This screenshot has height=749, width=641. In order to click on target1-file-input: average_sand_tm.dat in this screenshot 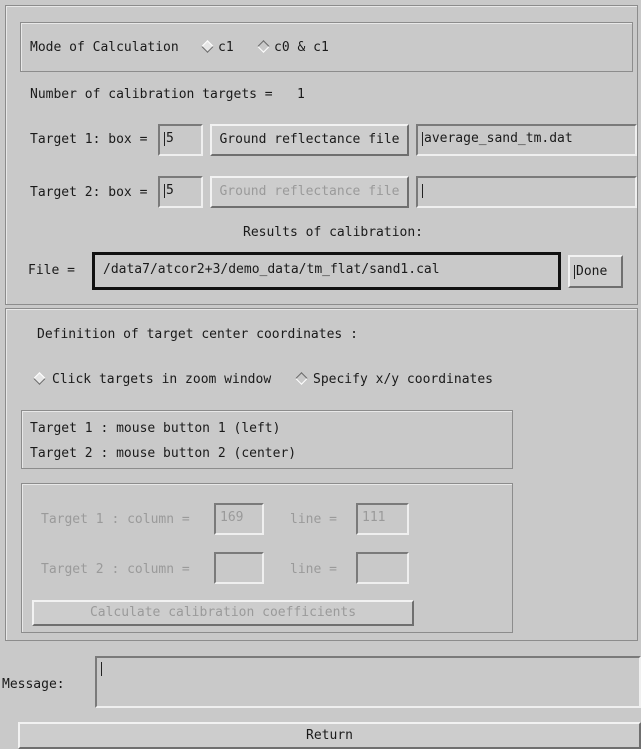, I will do `click(526, 140)`.